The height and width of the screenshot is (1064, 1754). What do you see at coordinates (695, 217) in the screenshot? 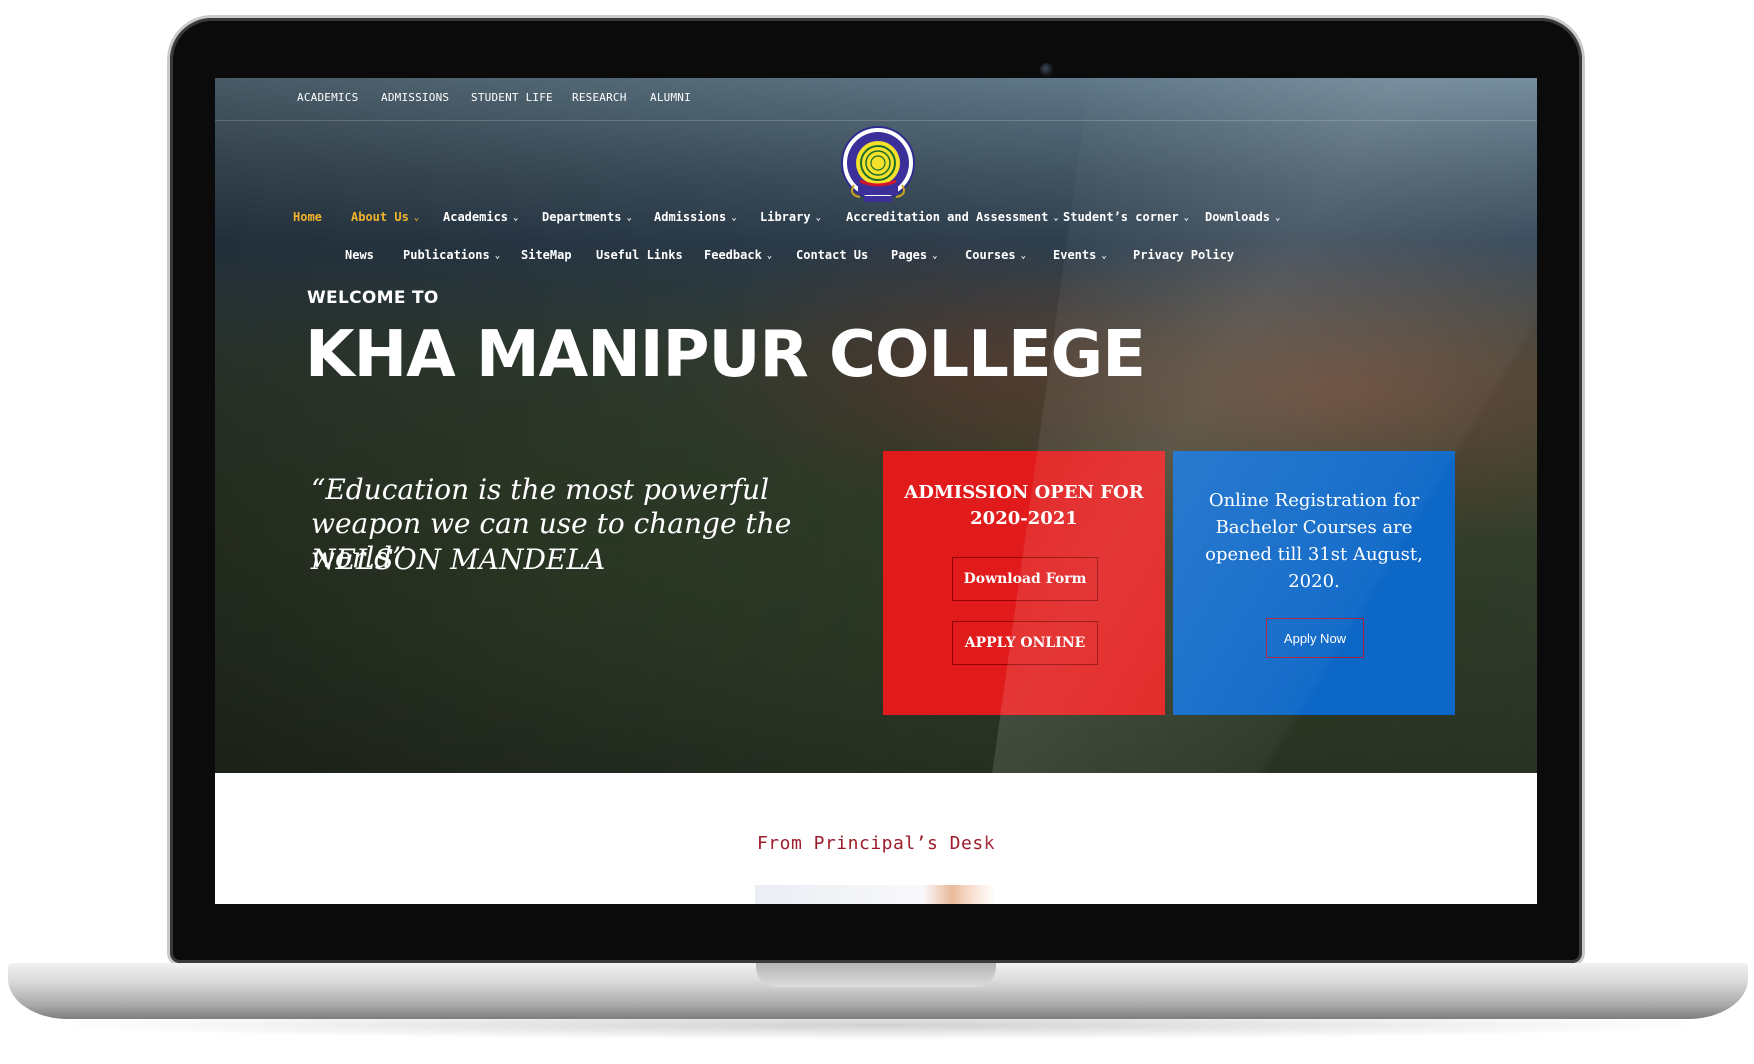
I see `nav-admissions: Admissions ⌄` at bounding box center [695, 217].